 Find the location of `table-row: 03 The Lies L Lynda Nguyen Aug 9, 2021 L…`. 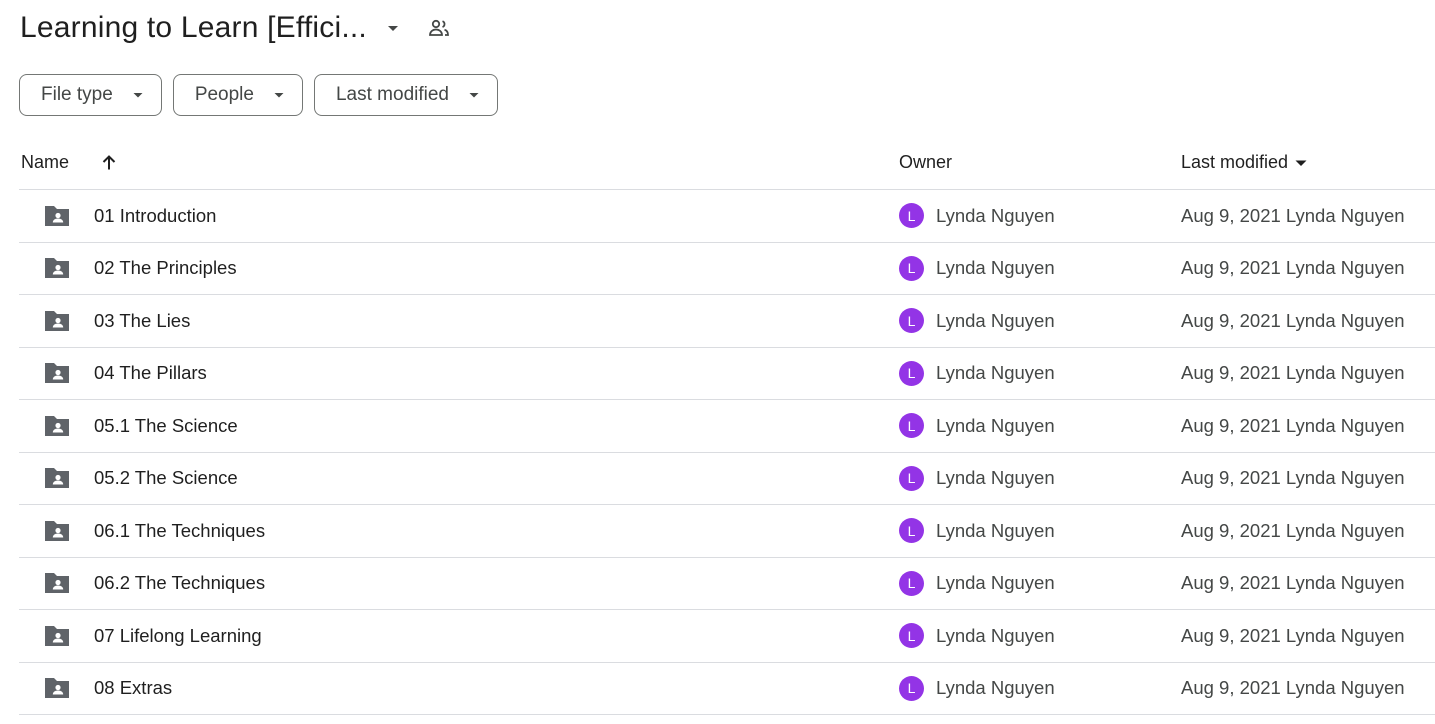

table-row: 03 The Lies L Lynda Nguyen Aug 9, 2021 L… is located at coordinates (727, 321).